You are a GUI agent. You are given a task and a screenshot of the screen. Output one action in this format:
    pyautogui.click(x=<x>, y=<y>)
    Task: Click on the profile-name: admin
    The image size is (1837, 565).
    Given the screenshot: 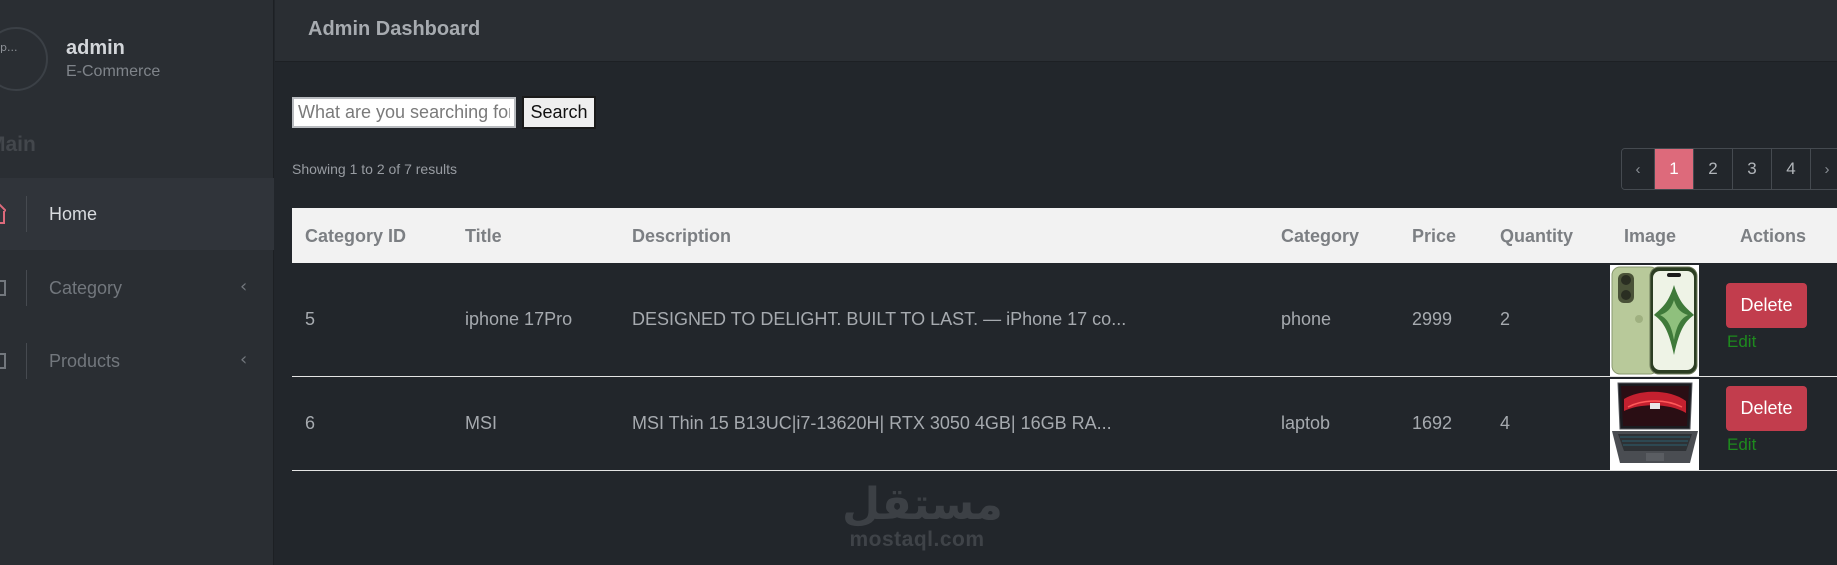 What is the action you would take?
    pyautogui.click(x=95, y=48)
    